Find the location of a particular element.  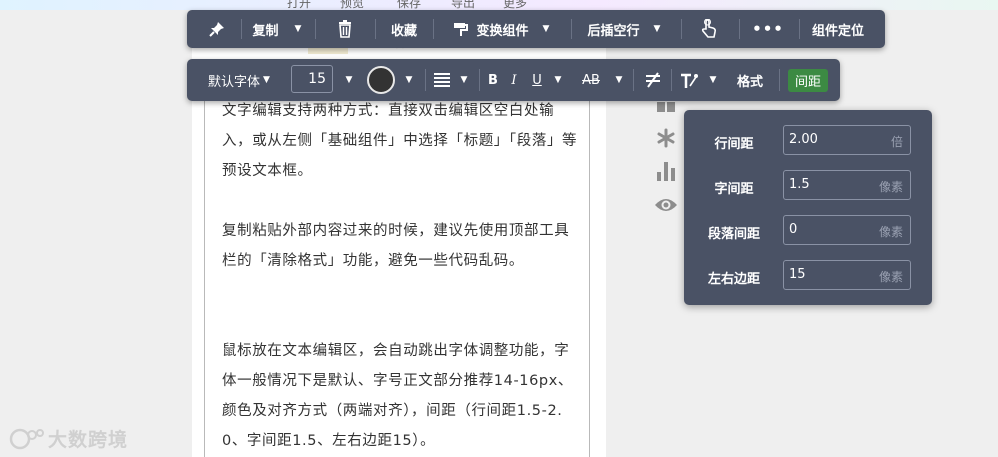

paragraph-spacing-unit: 像素 is located at coordinates (890, 232).